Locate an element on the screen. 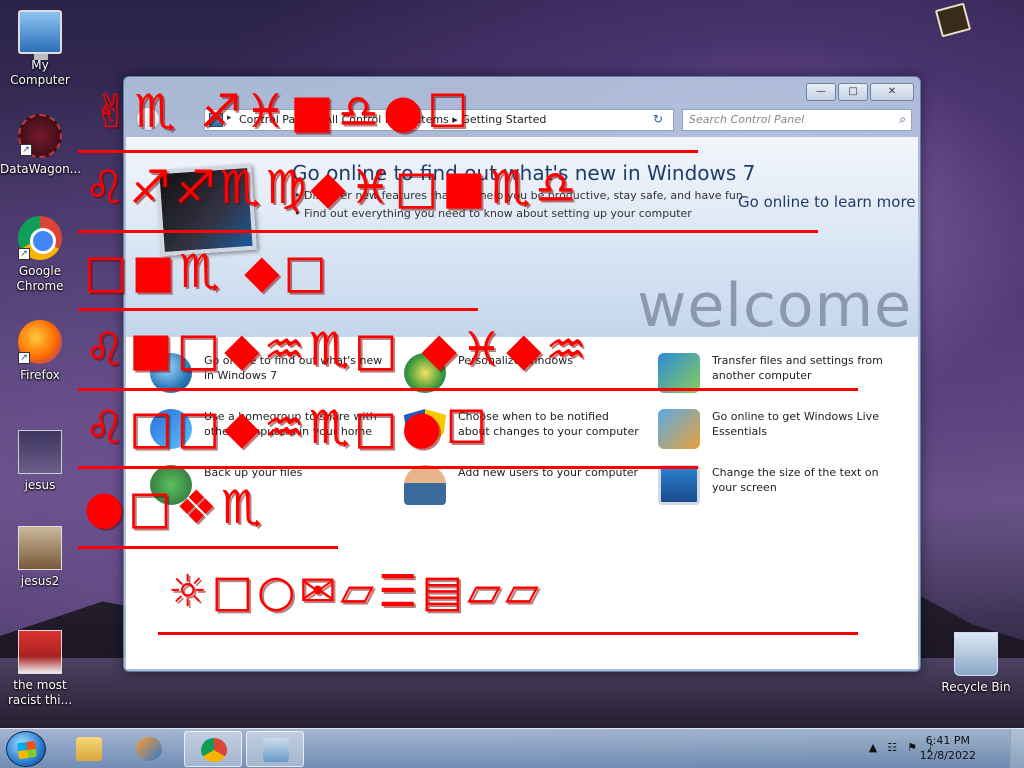 The height and width of the screenshot is (768, 1024). backup-icon is located at coordinates (171, 485).